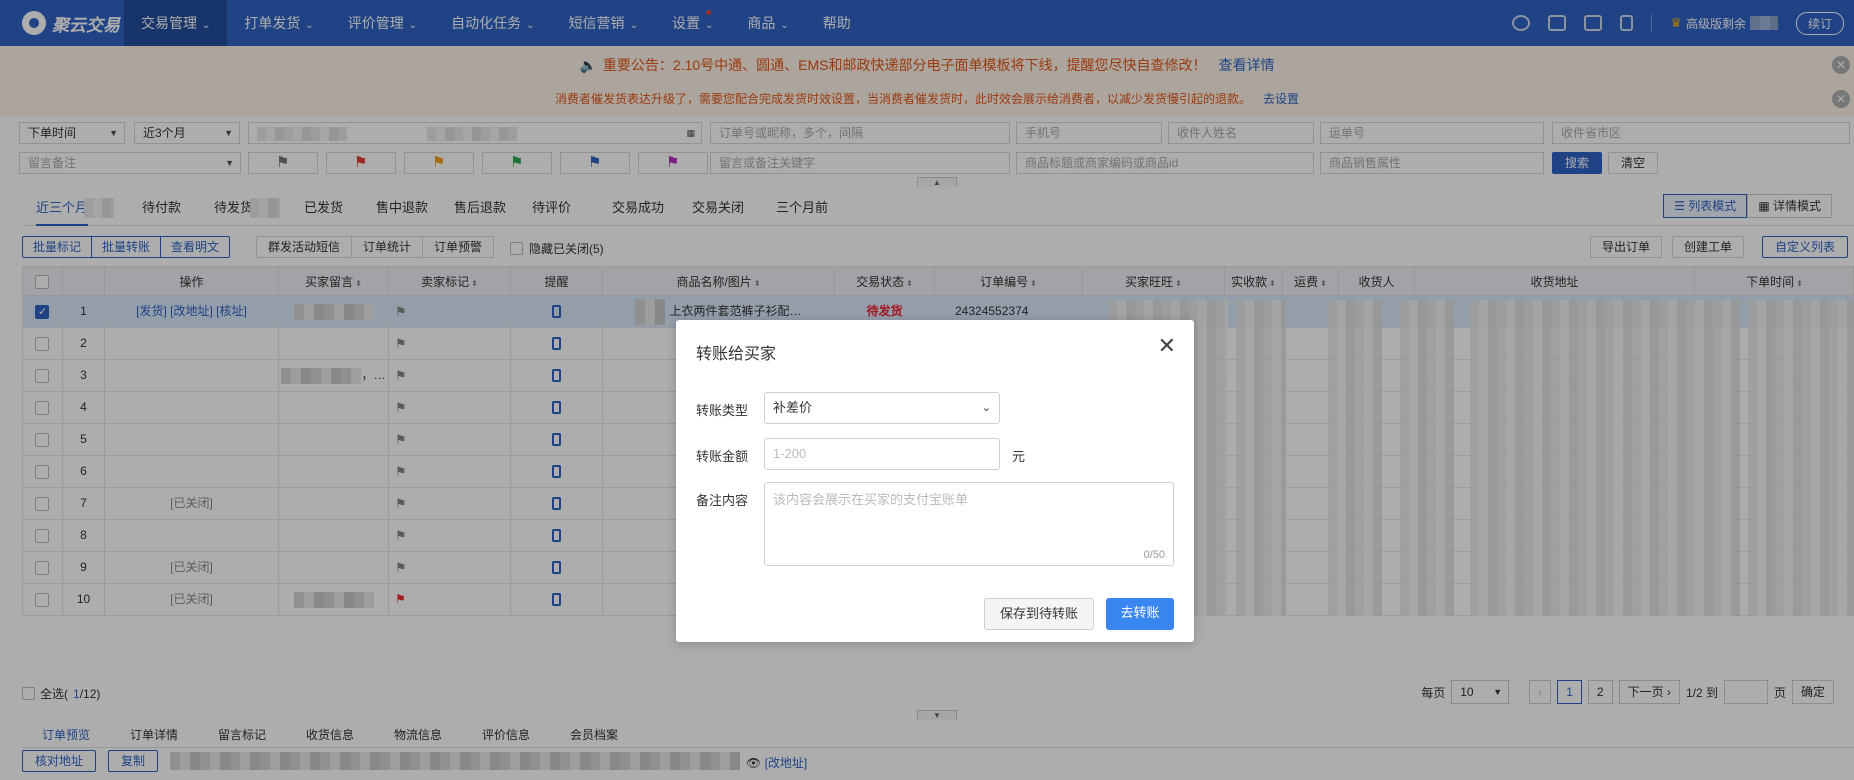 The height and width of the screenshot is (780, 1854). Describe the element at coordinates (1140, 614) in the screenshot. I see `go-transfer-button: 去转账` at that location.